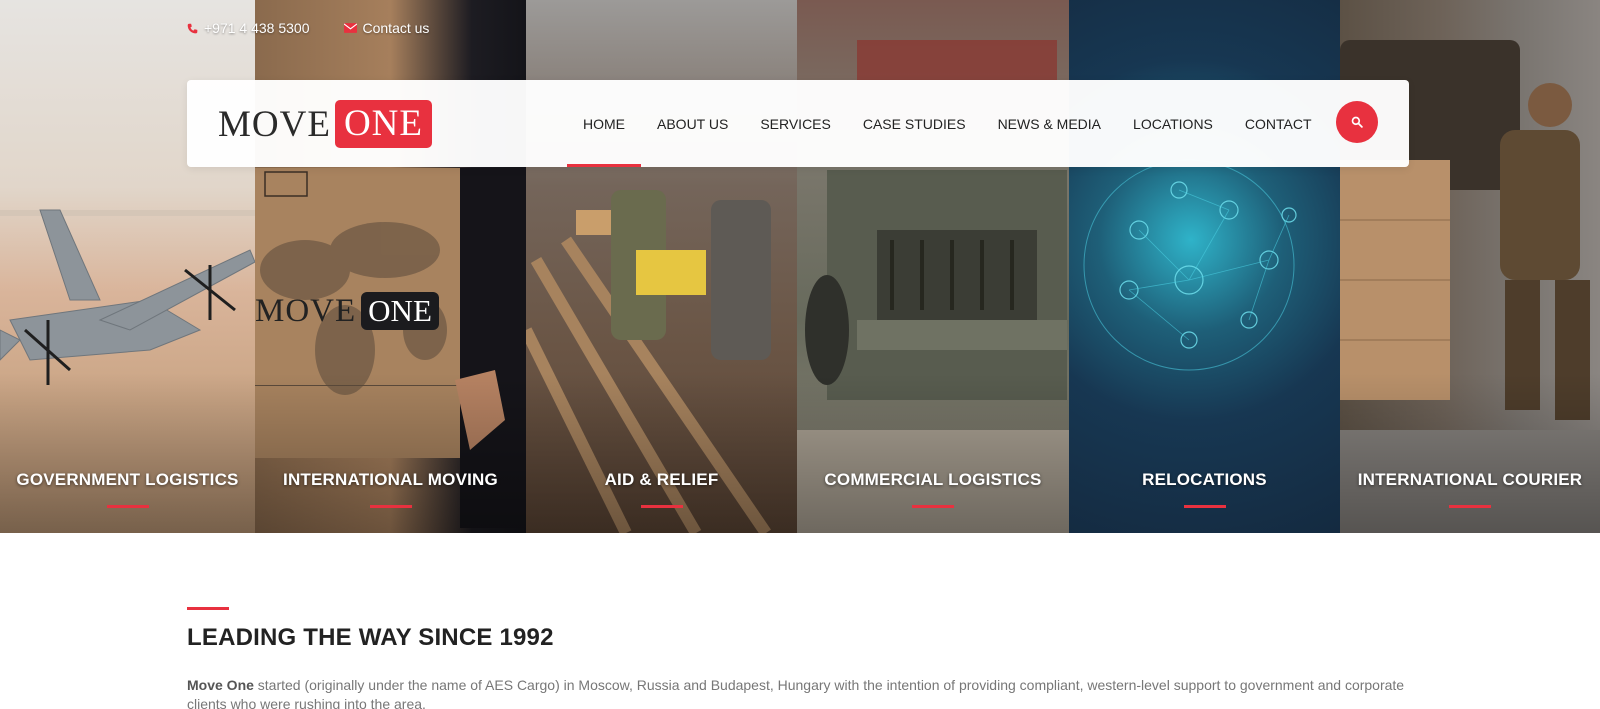 The width and height of the screenshot is (1600, 709). I want to click on nav-news-media: NEWS & MEDIA, so click(1049, 123).